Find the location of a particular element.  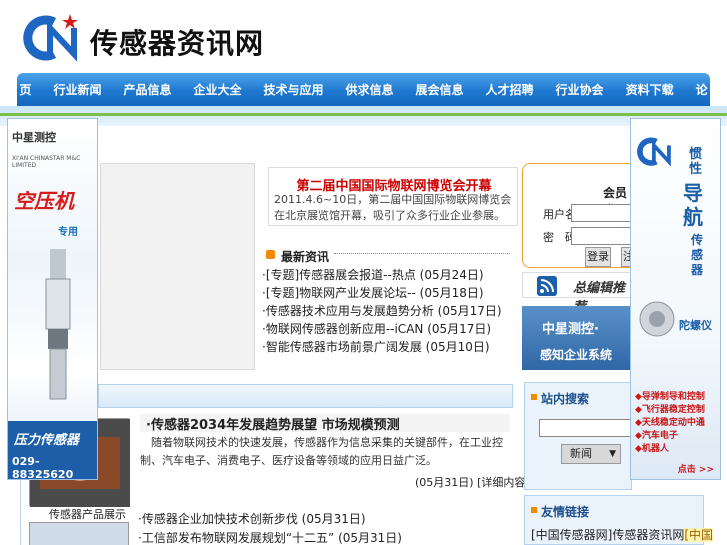

list-item: ·物联网传感器创新应用--iCAN (05月17日) is located at coordinates (392, 329).